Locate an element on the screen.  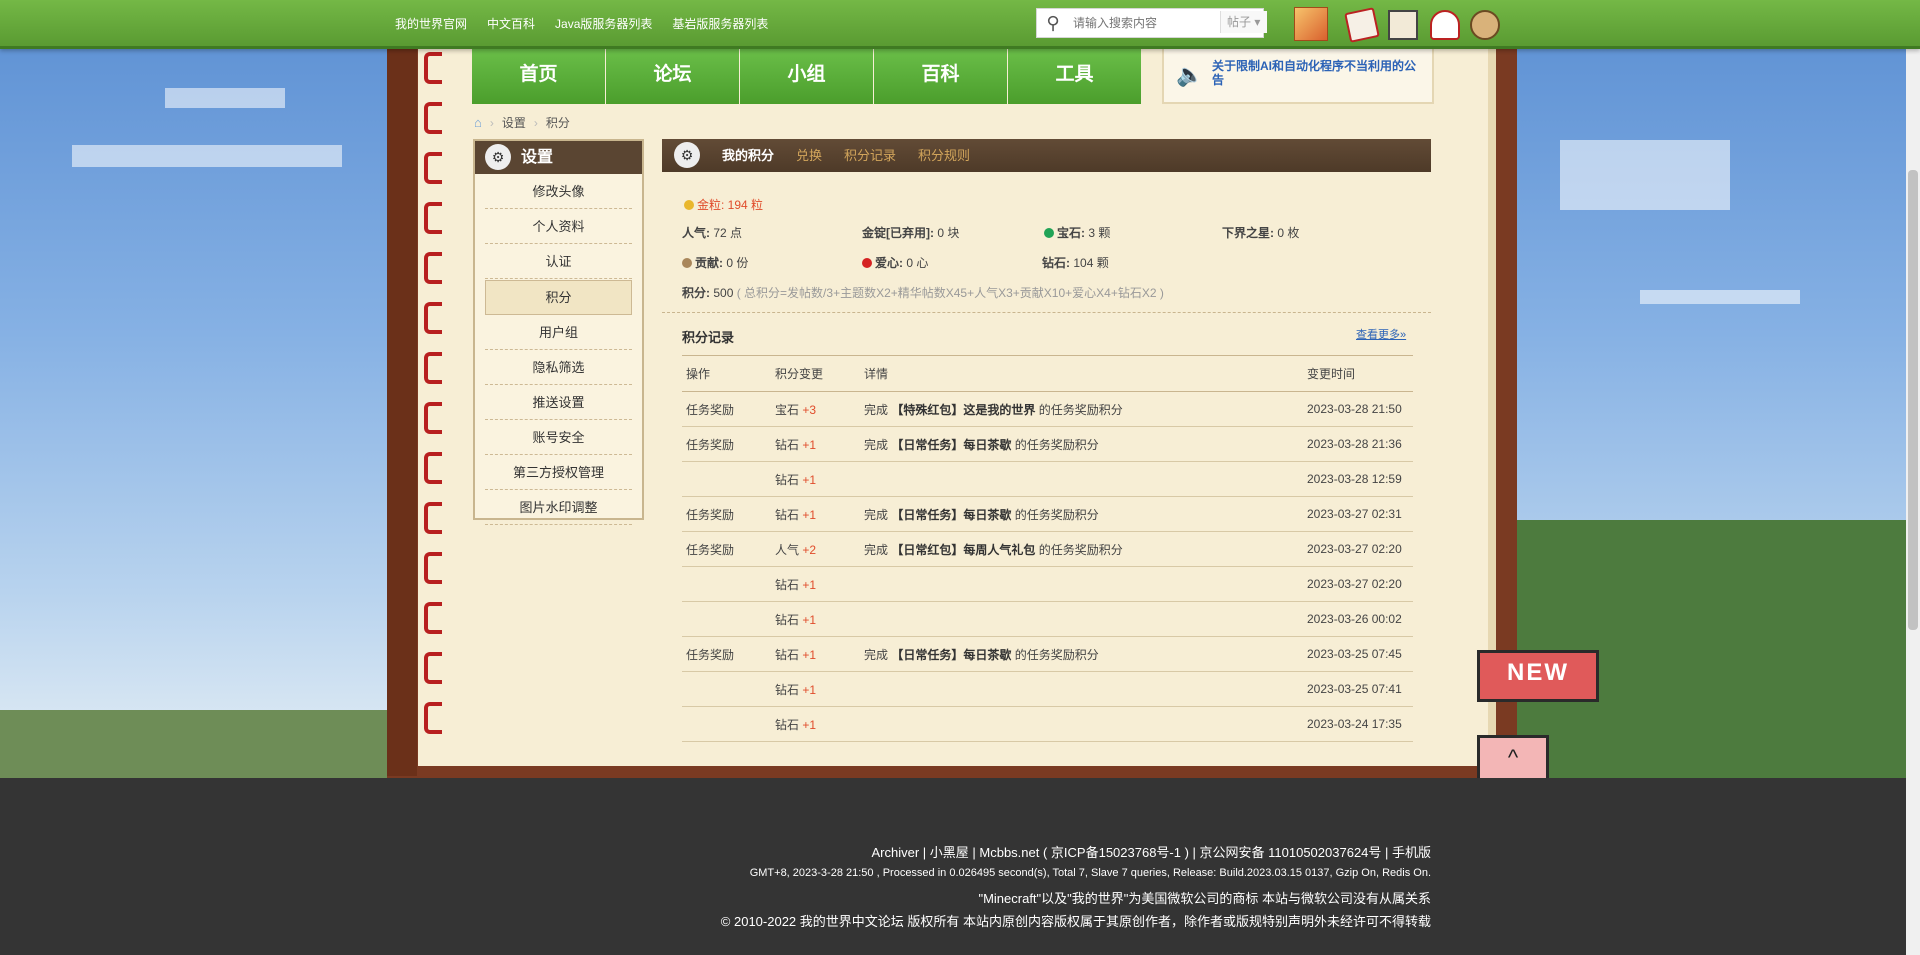
apple-icon is located at coordinates (867, 263).